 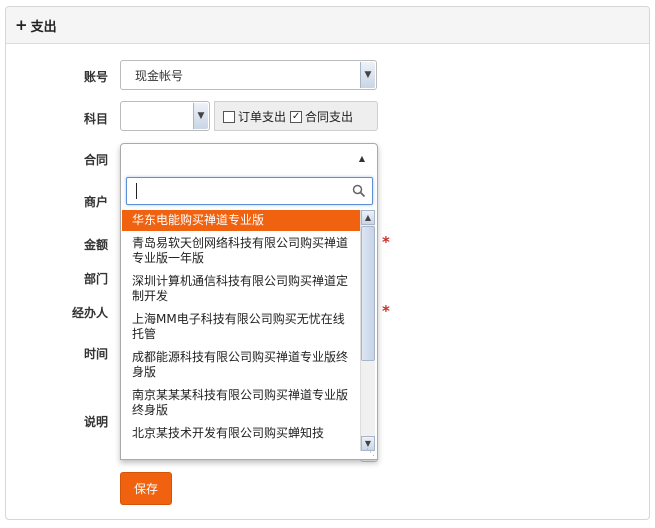 What do you see at coordinates (95, 422) in the screenshot?
I see `note-label: 说明` at bounding box center [95, 422].